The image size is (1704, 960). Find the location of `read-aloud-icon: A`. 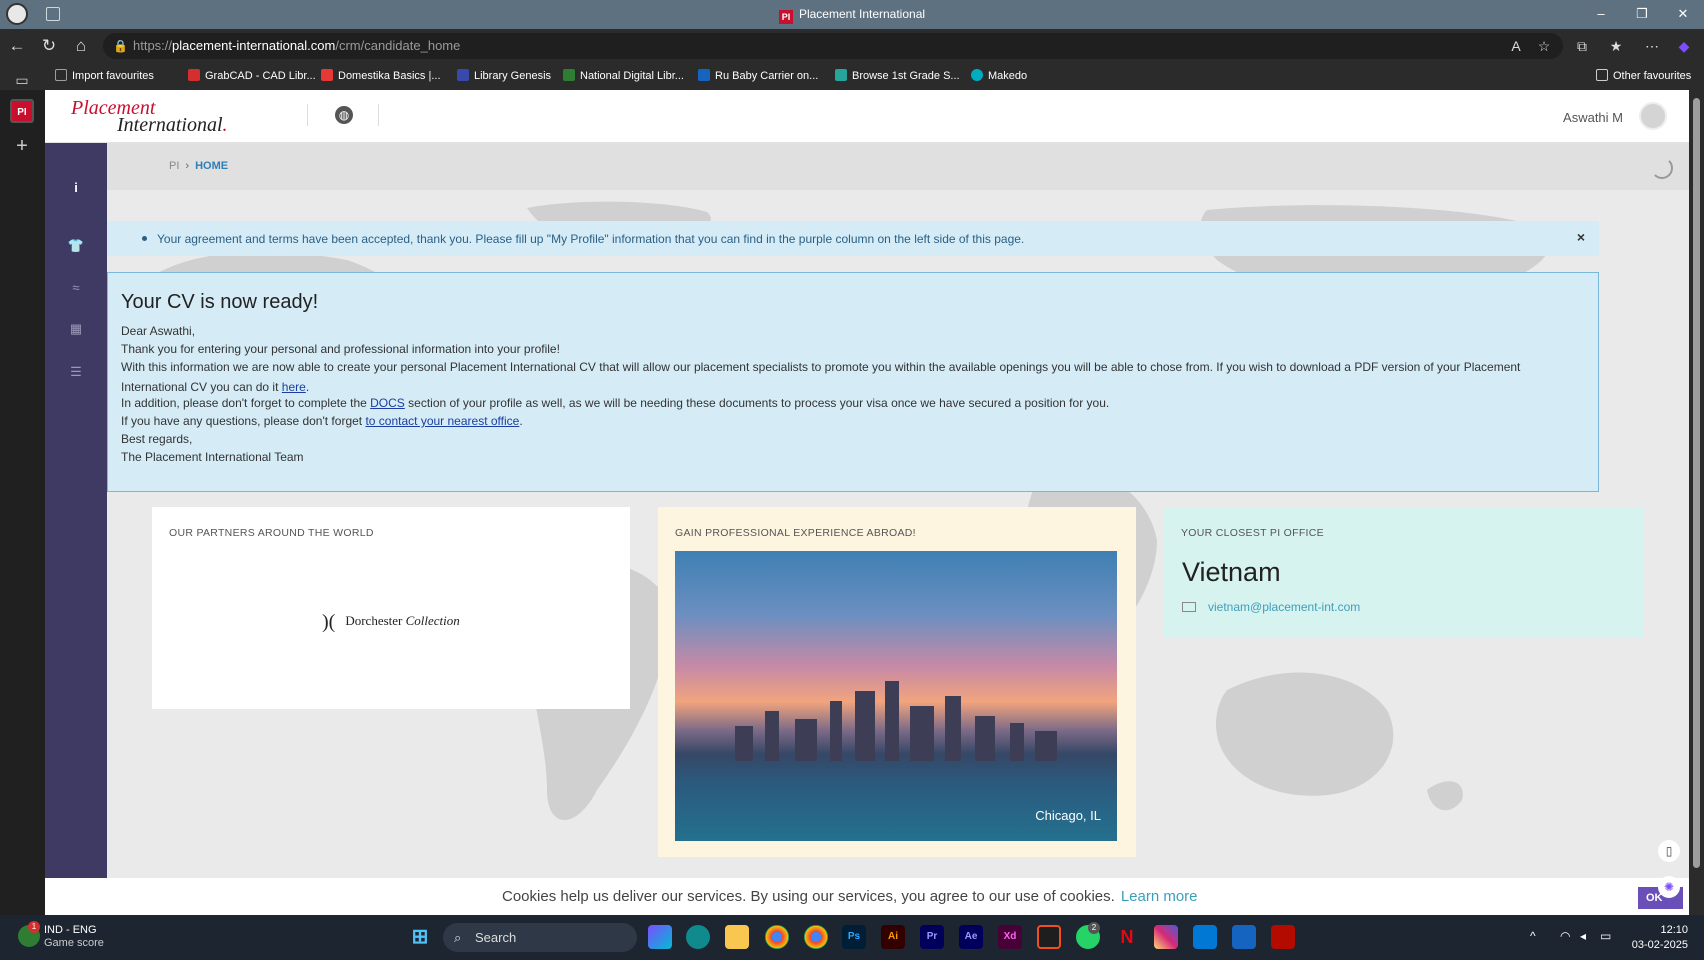

read-aloud-icon: A is located at coordinates (1516, 46).